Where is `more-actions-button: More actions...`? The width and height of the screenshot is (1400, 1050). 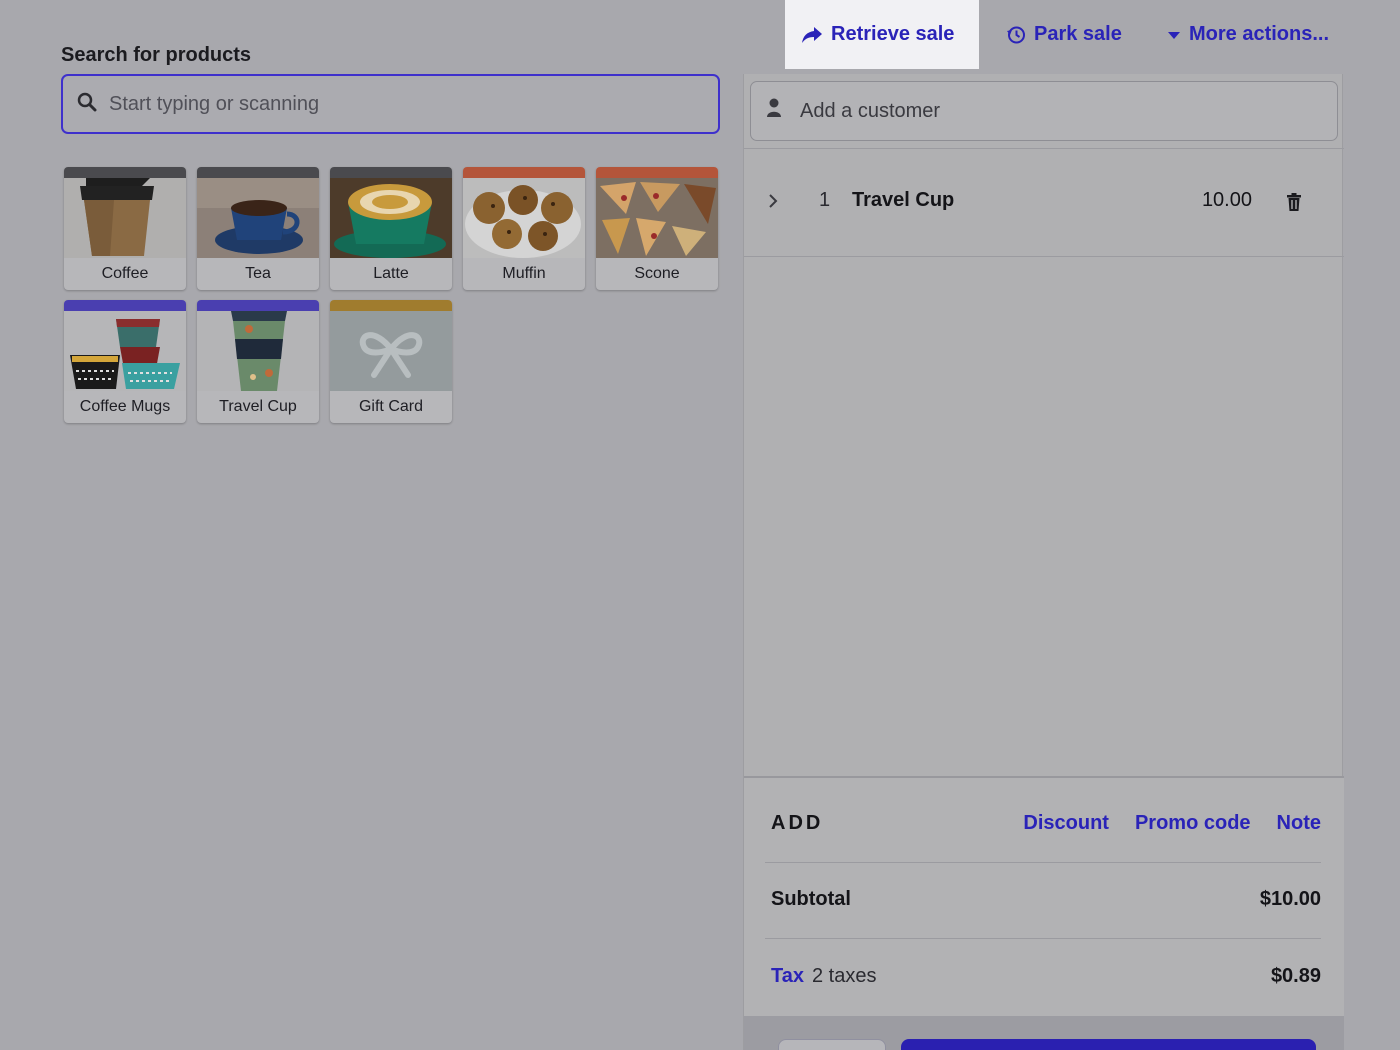
more-actions-button: More actions... is located at coordinates (1248, 34).